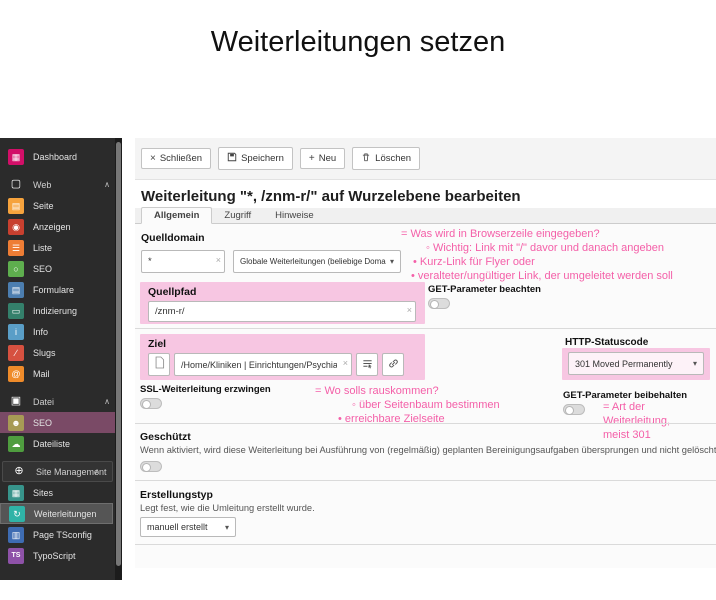  Describe the element at coordinates (16, 534) in the screenshot. I see `page-tsconfig-icon: ▥` at that location.